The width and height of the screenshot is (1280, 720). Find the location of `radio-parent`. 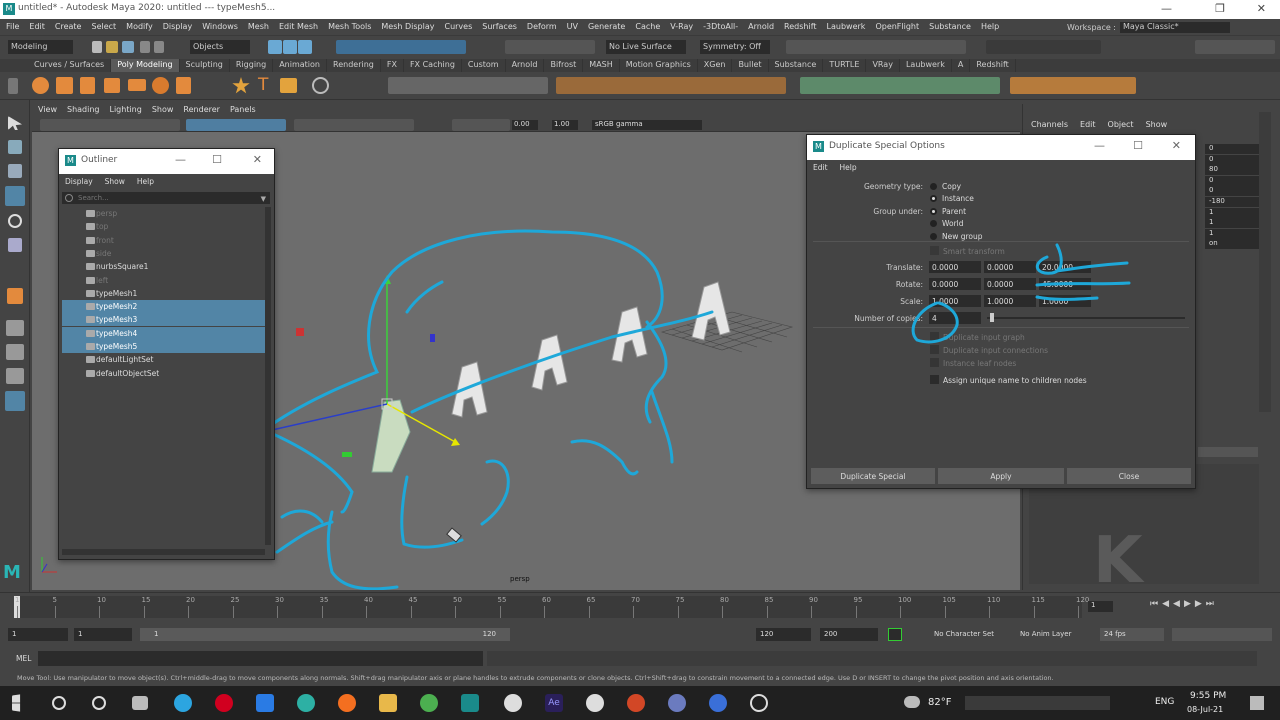

radio-parent is located at coordinates (933, 211).